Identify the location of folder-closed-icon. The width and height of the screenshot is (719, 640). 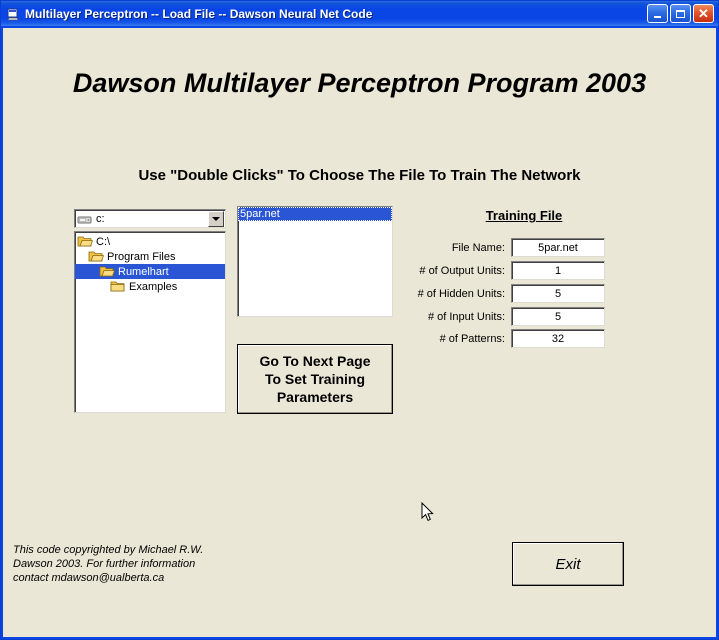
(118, 286).